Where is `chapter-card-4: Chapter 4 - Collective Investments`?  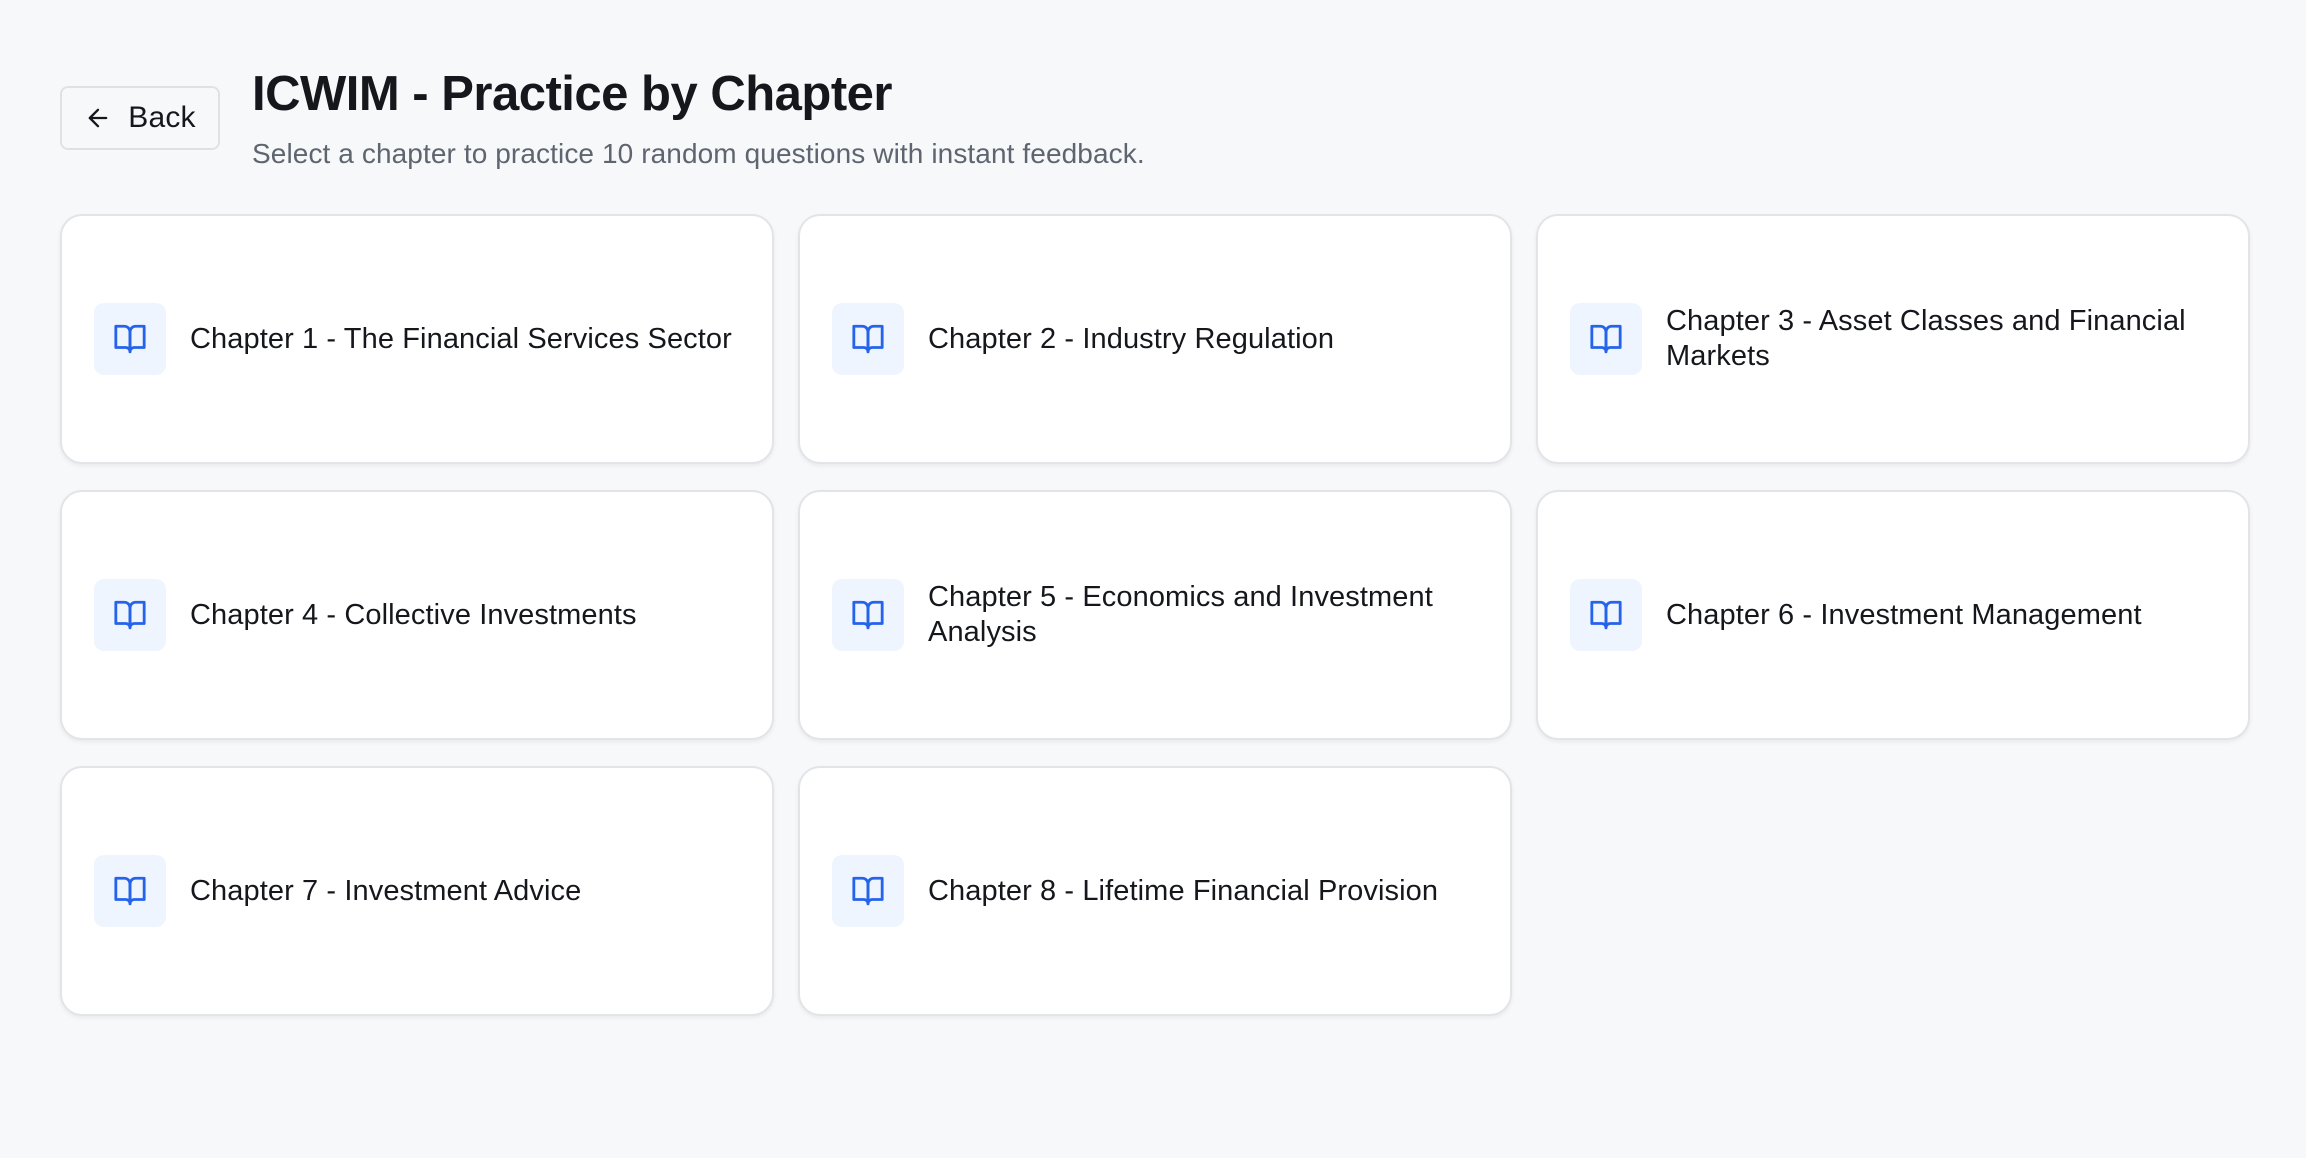
chapter-card-4: Chapter 4 - Collective Investments is located at coordinates (417, 615).